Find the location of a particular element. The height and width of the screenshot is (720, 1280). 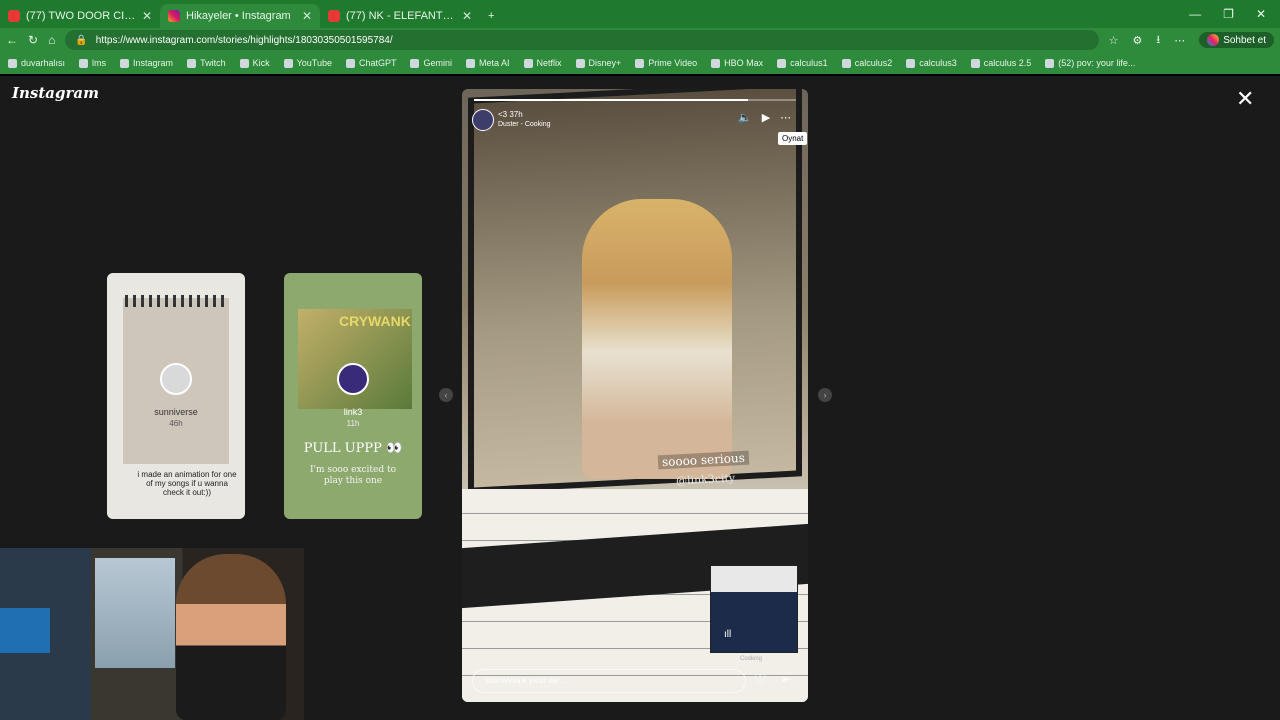

card-time: 11h is located at coordinates (353, 423).